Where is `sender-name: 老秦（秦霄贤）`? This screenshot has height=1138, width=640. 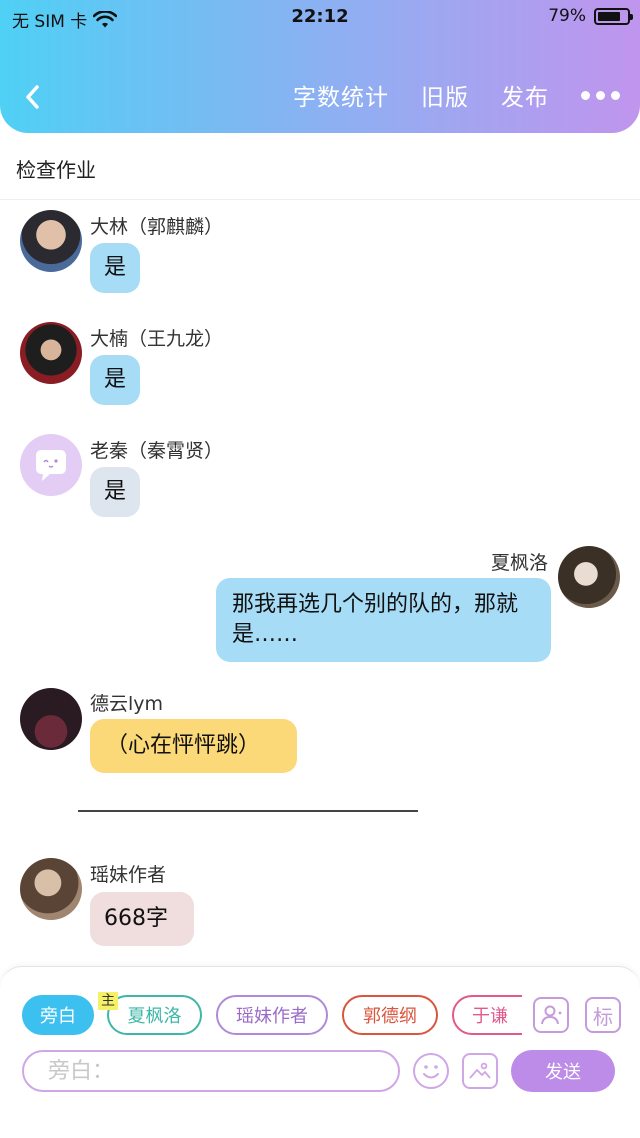 sender-name: 老秦（秦霄贤） is located at coordinates (157, 451).